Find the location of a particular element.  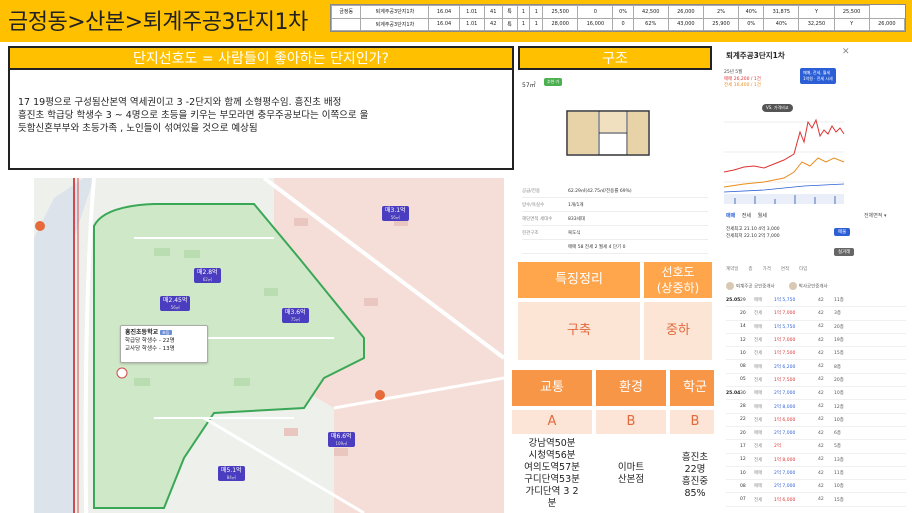

price-pin: 매2.45억 56㎡ is located at coordinates (175, 303).